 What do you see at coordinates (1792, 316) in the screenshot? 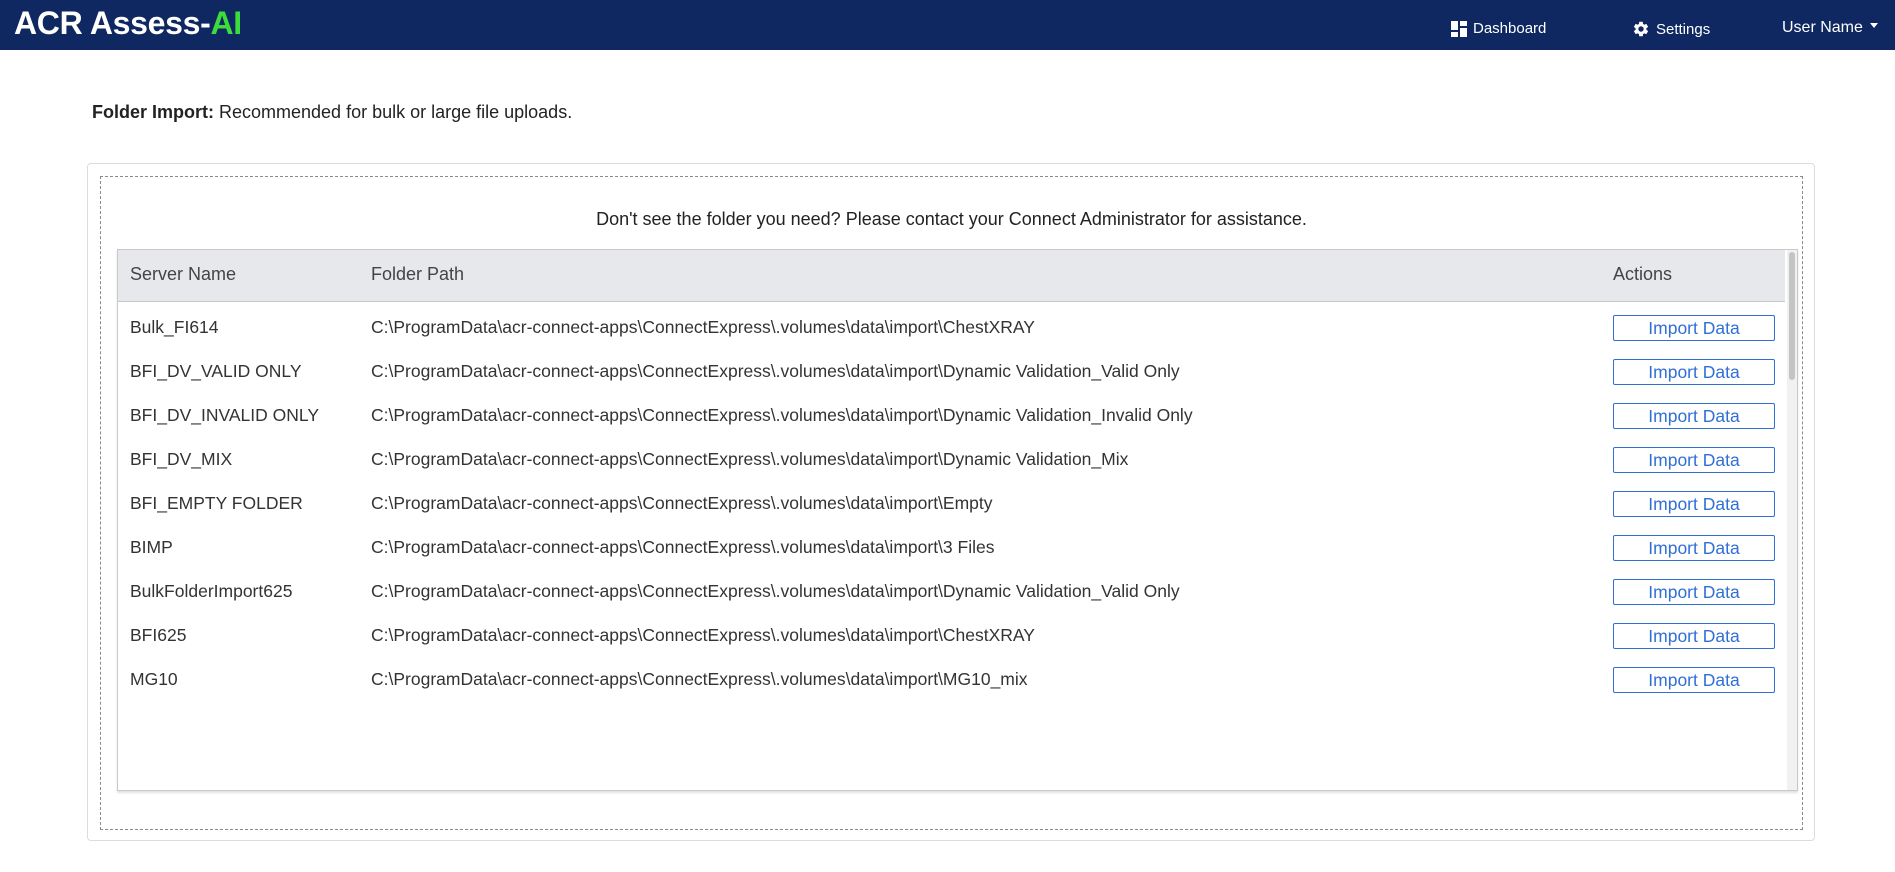
I see `scrollbar-thumb` at bounding box center [1792, 316].